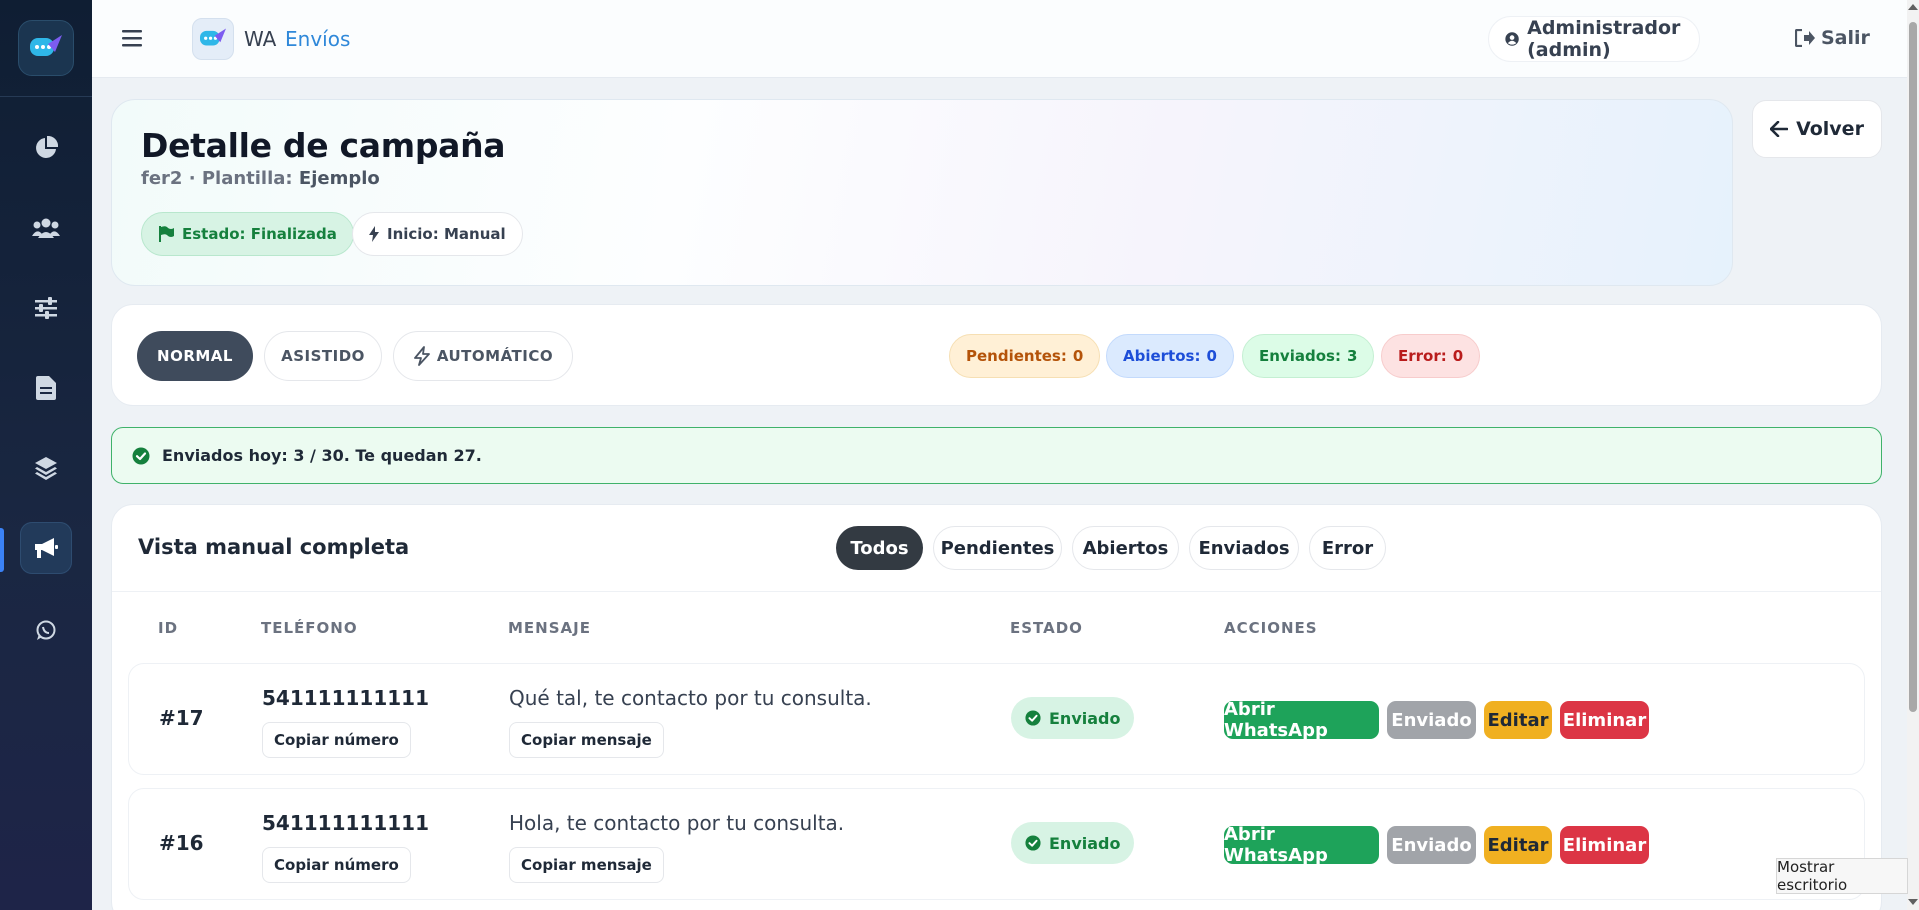 This screenshot has height=910, width=1919. I want to click on filter-tab-abiertos: Abiertos, so click(1125, 548).